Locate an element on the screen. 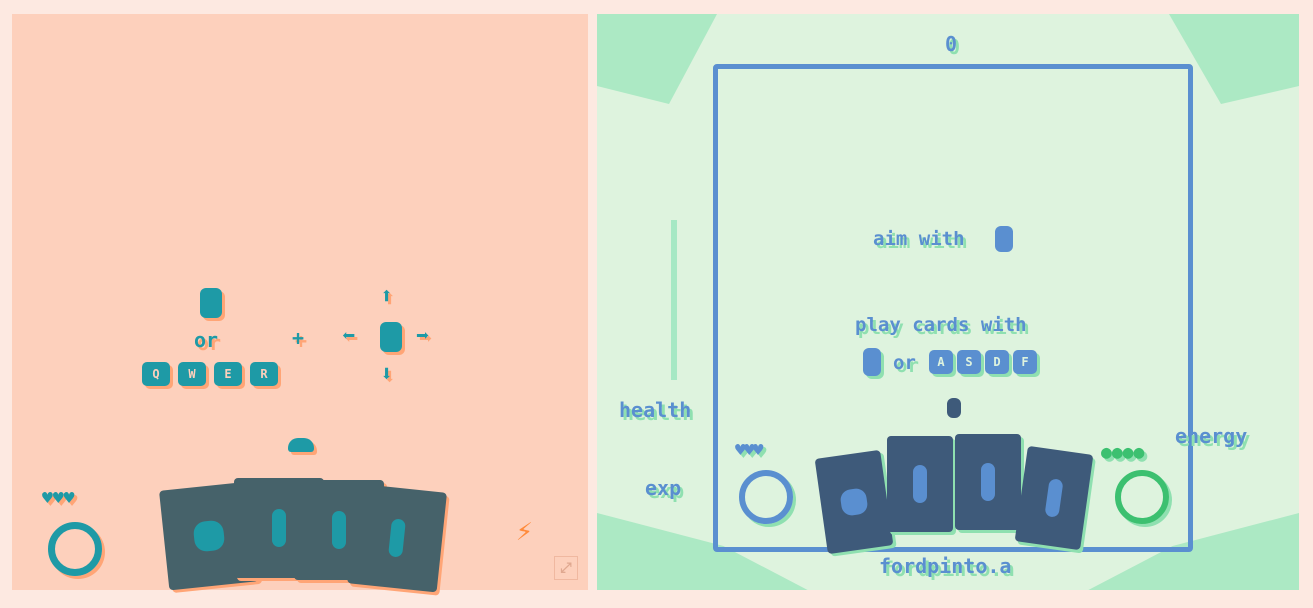 This screenshot has height=608, width=1313. key-e: E is located at coordinates (228, 374).